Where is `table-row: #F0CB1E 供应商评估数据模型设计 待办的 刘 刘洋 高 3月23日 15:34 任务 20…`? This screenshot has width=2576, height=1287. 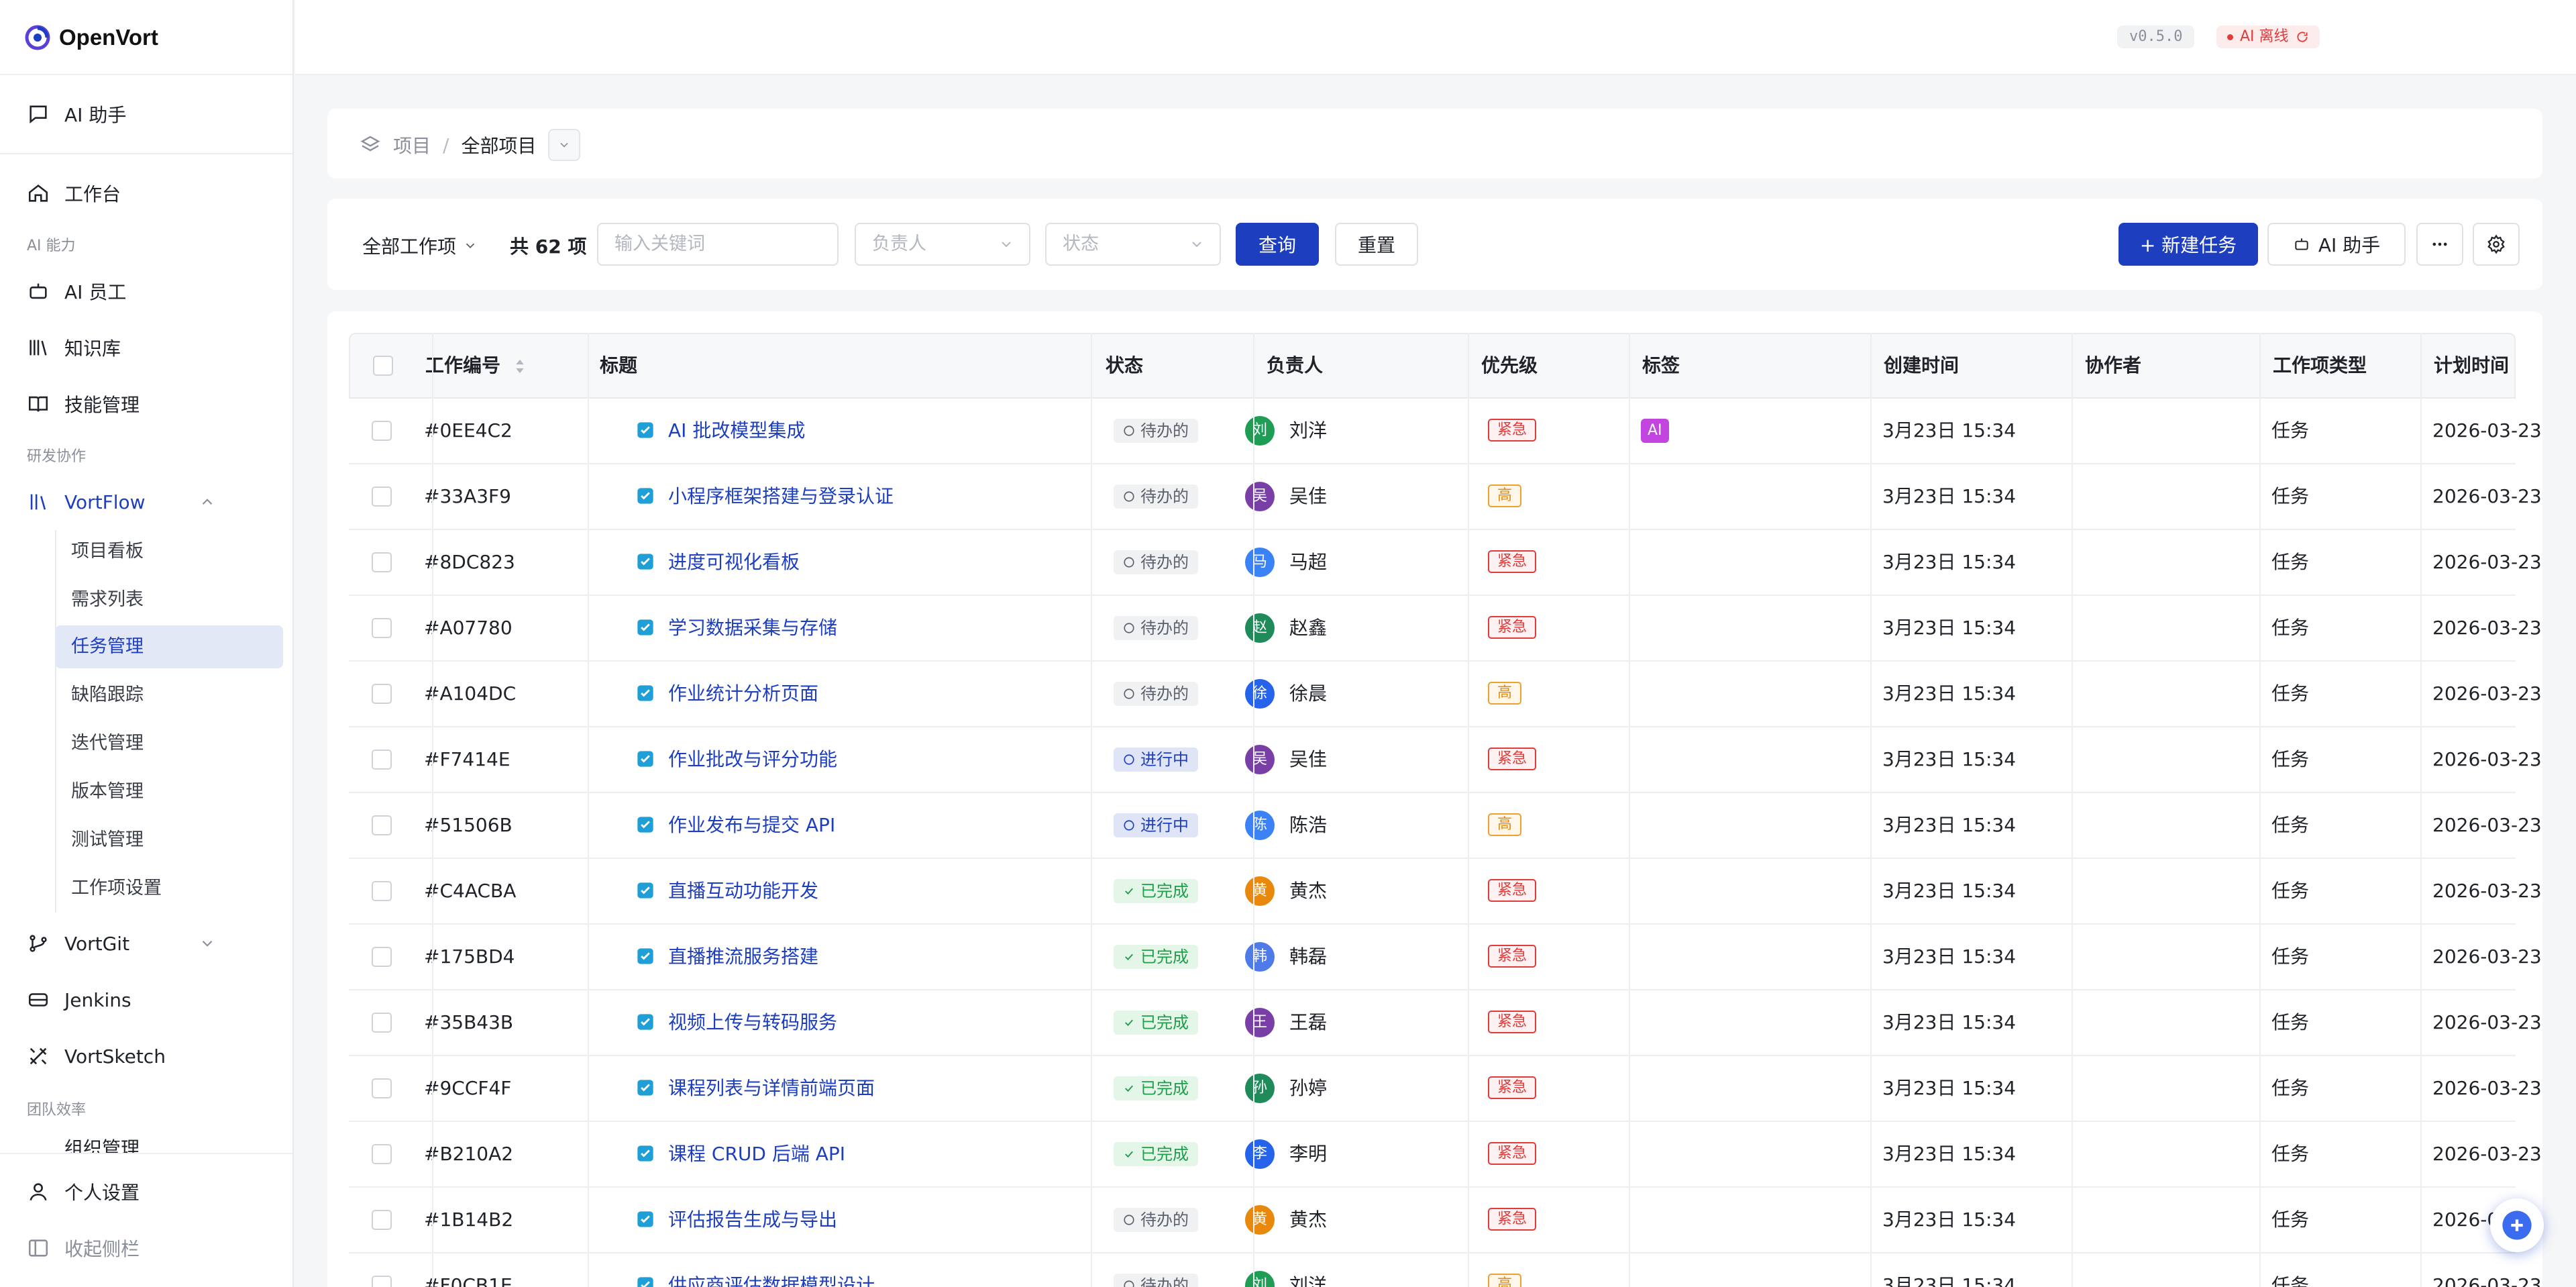
table-row: #F0CB1E 供应商评估数据模型设计 待办的 刘 刘洋 高 3月23日 15:34 任务 20… is located at coordinates (1445, 1270).